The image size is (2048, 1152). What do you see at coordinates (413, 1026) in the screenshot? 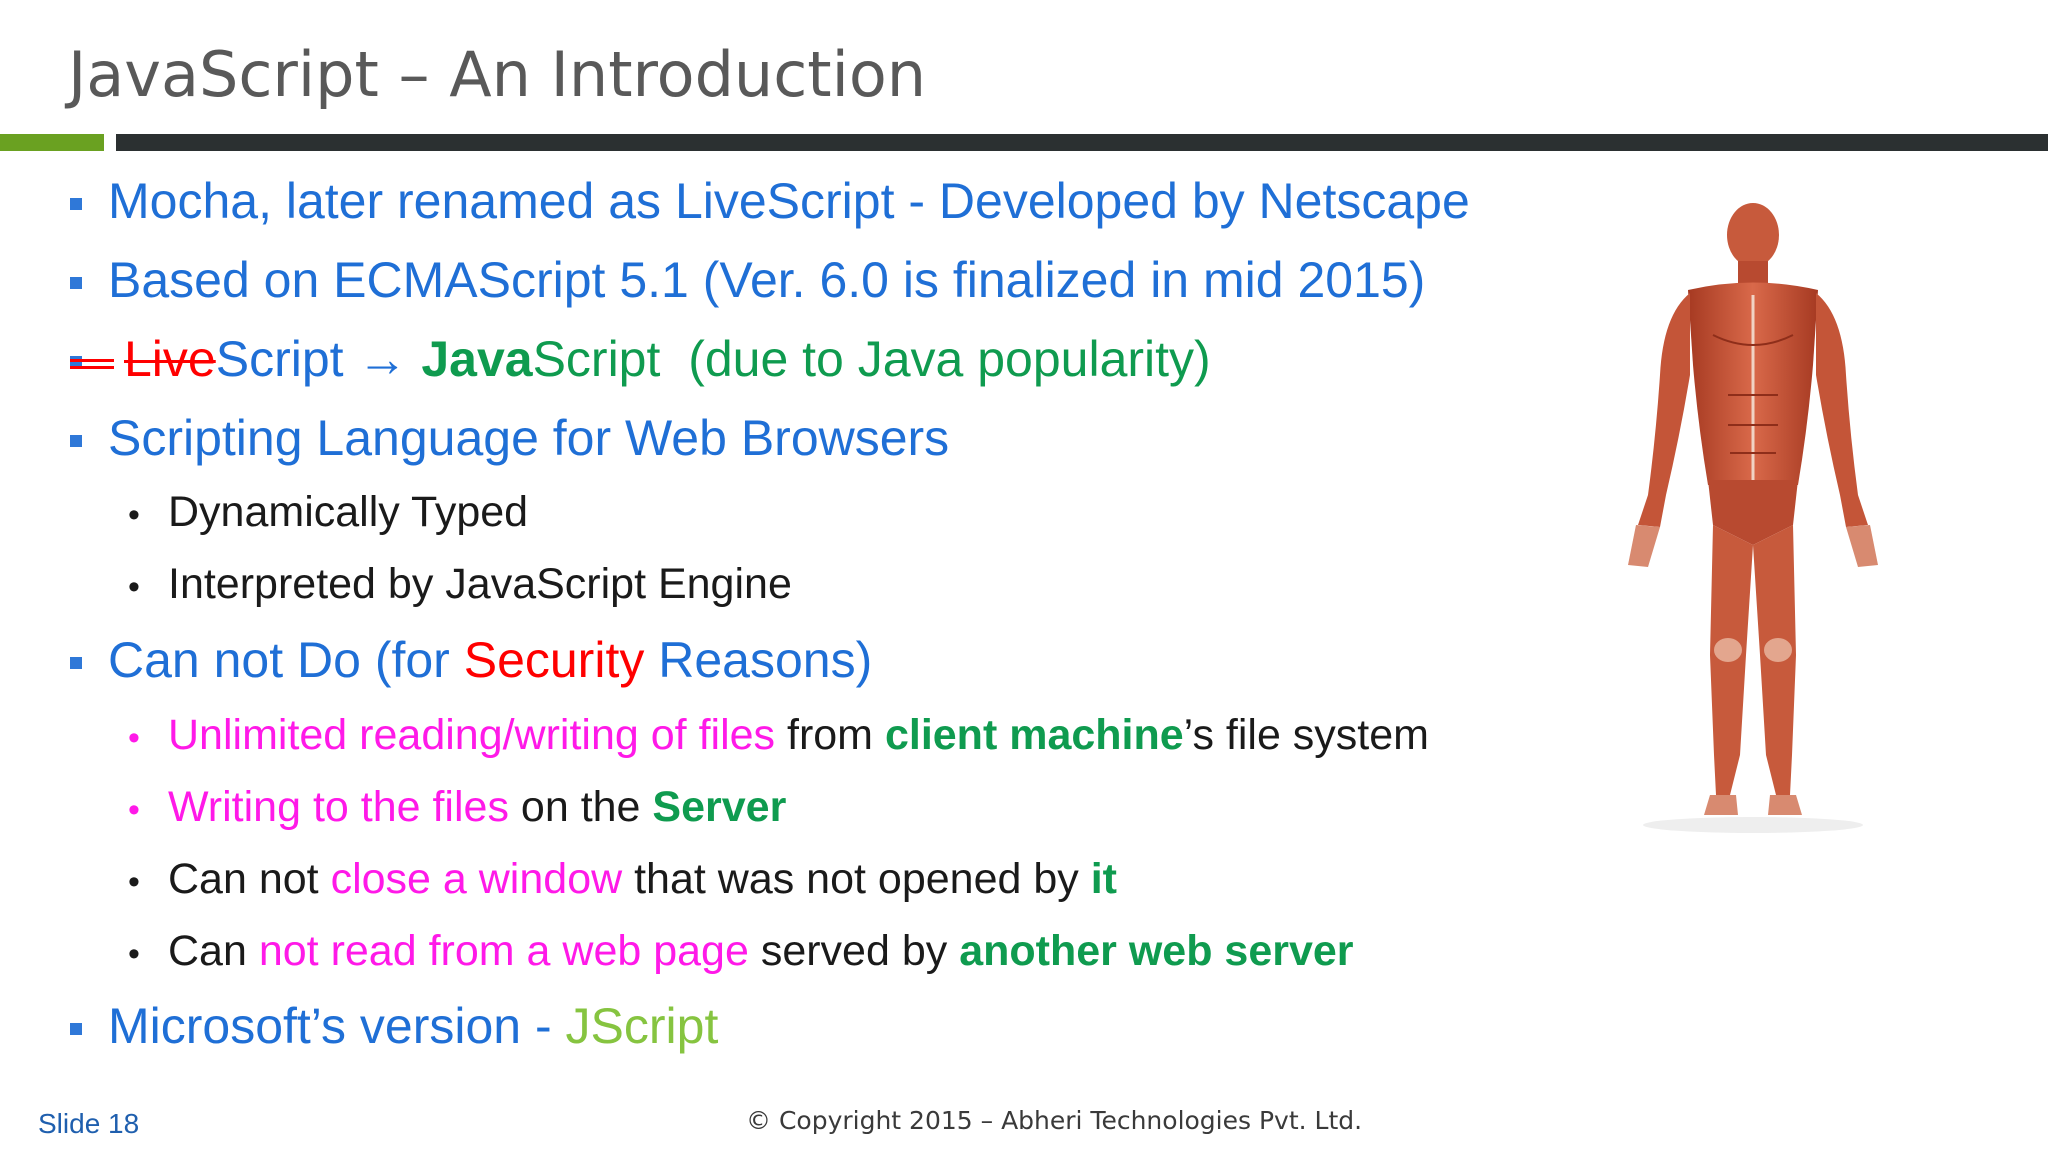
I see `bullet-microsoft-version: Microsoft’s version - JScript` at bounding box center [413, 1026].